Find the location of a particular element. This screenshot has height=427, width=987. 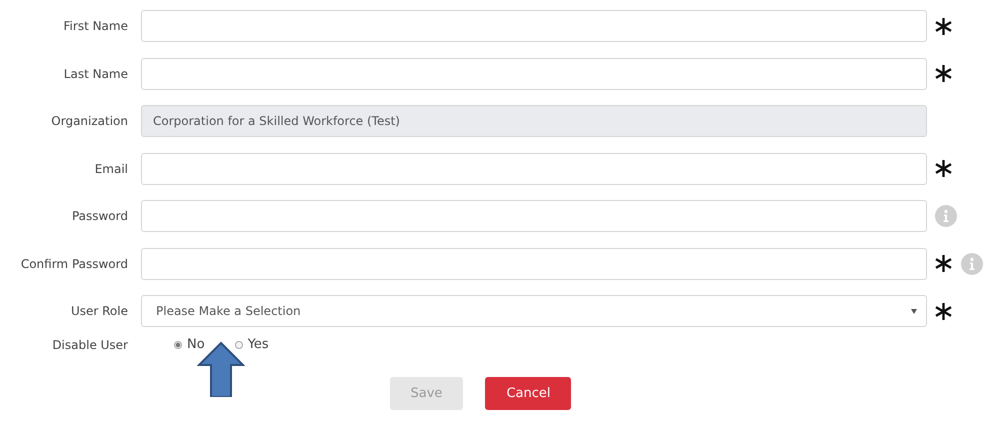

field-label: User Role is located at coordinates (99, 311).